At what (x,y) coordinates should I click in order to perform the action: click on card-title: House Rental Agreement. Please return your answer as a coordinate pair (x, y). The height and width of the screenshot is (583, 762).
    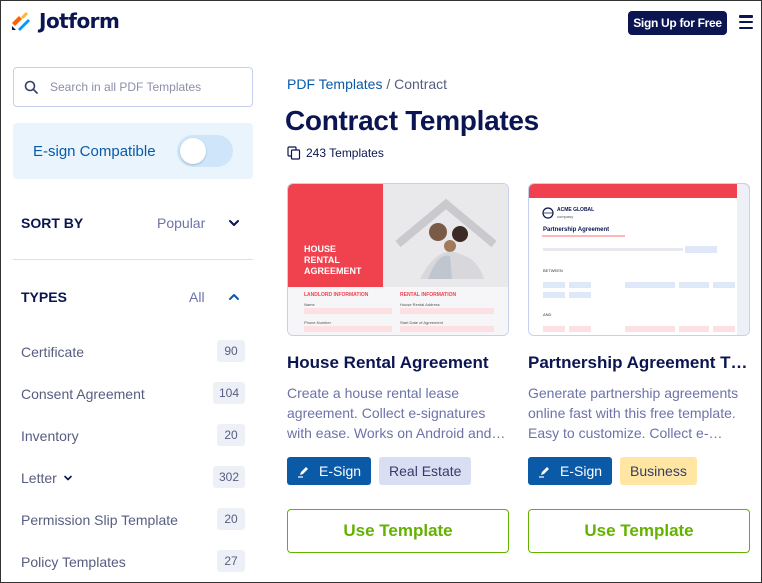
    Looking at the image, I should click on (398, 363).